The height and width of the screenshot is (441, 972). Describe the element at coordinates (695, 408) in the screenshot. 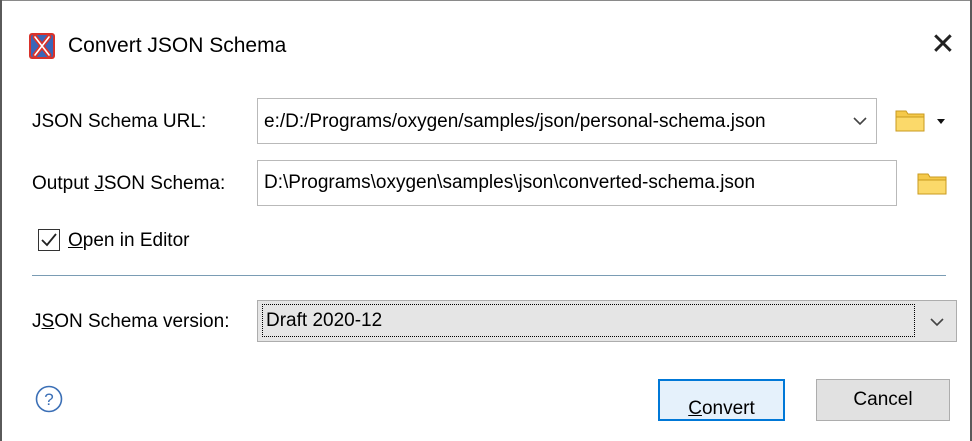

I see `convert-mnemonic: C` at that location.